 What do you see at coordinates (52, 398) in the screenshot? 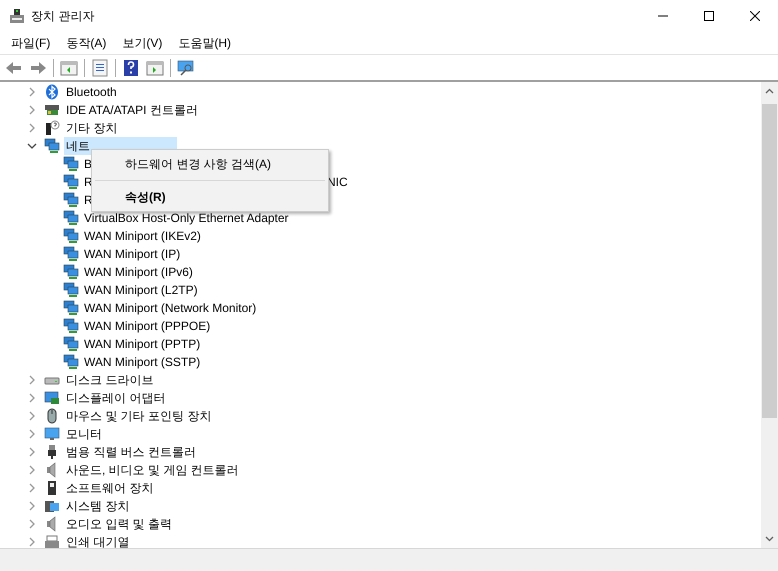
I see `display-card-icon` at bounding box center [52, 398].